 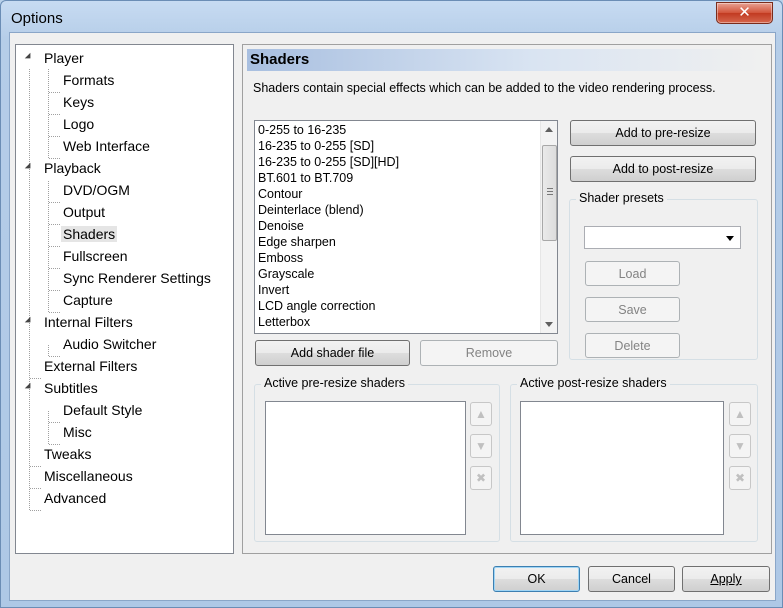 I want to click on shader-list-item: Deinterlace (blend), so click(x=406, y=210).